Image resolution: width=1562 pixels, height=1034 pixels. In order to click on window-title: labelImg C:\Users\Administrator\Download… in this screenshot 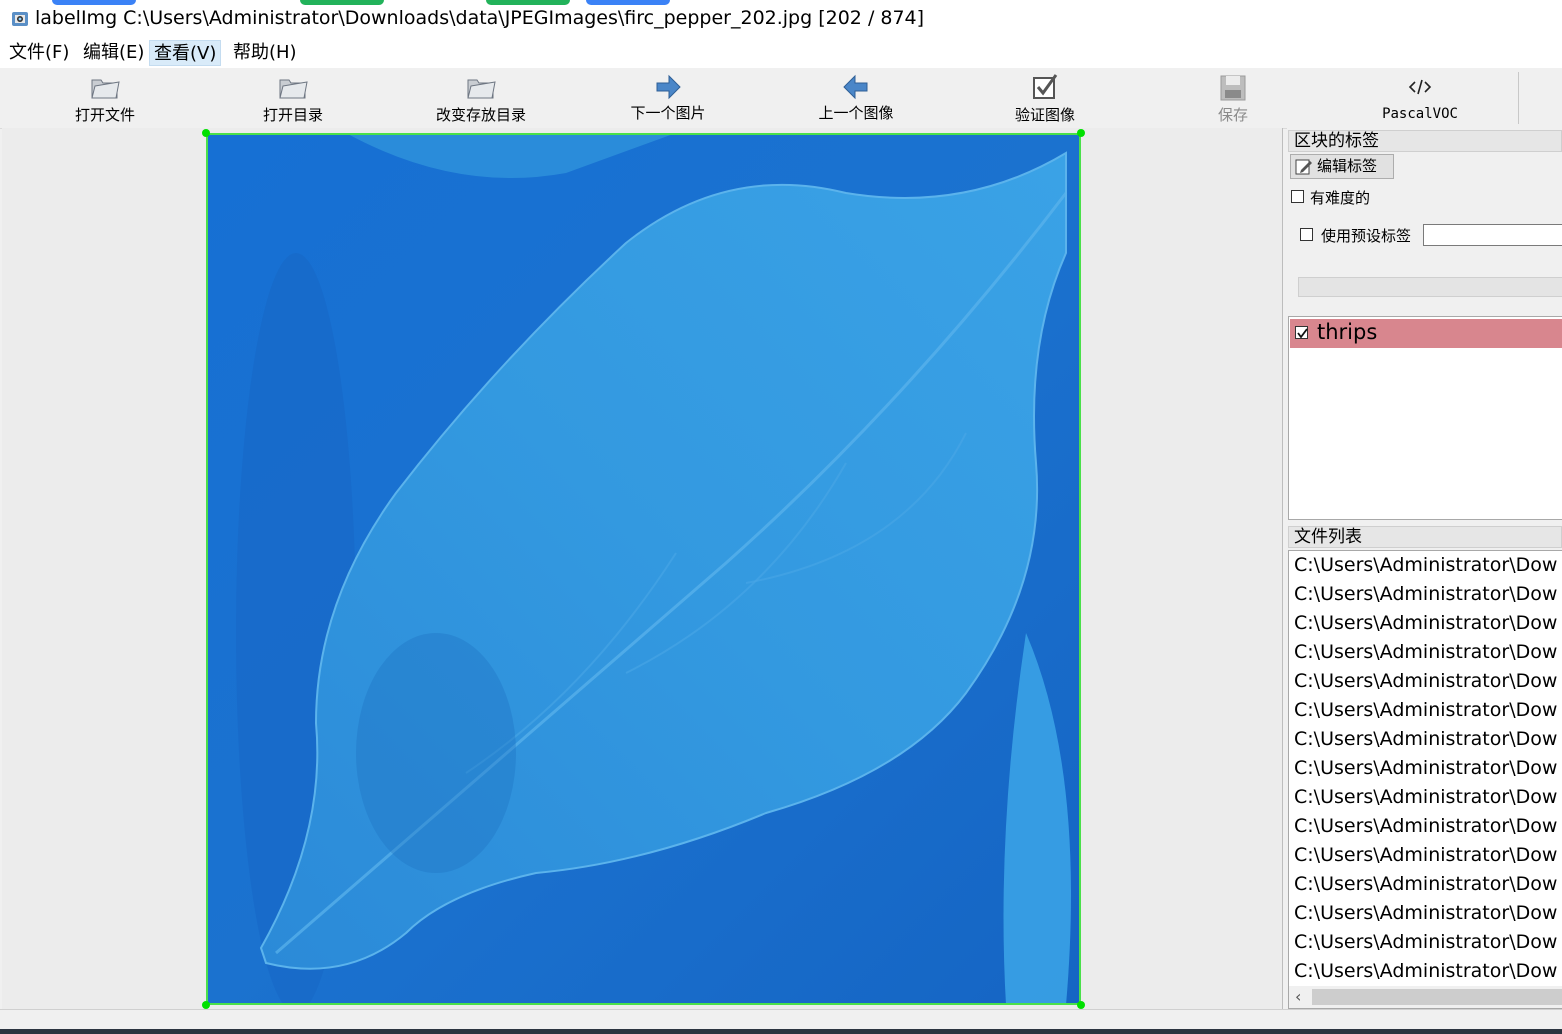, I will do `click(480, 18)`.